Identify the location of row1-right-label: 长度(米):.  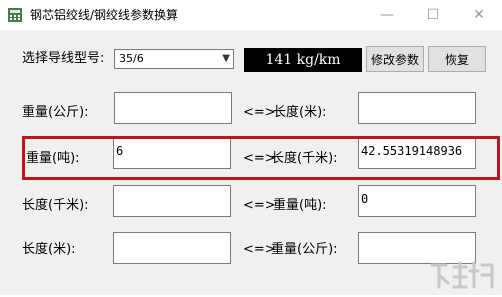
(300, 112).